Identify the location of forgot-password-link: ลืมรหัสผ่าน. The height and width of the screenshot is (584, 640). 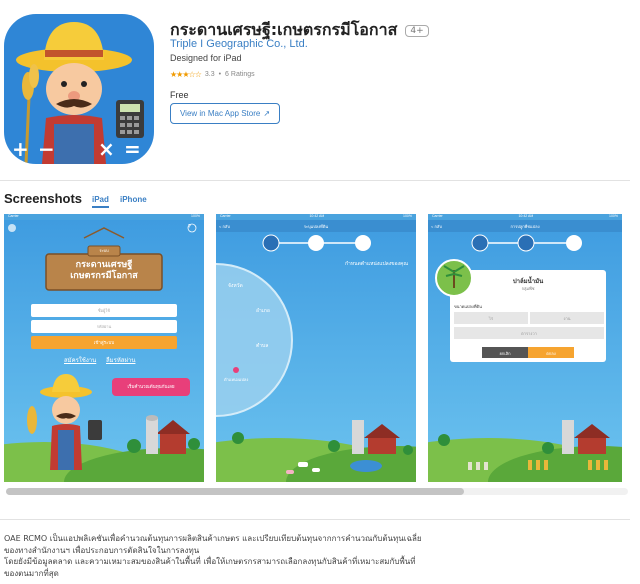
(120, 360).